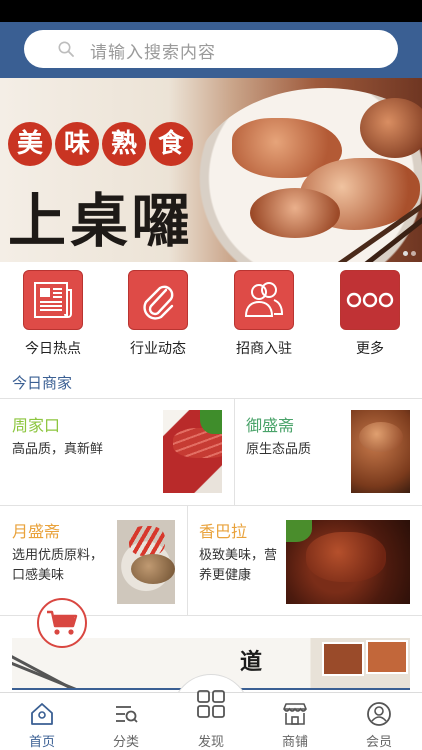 This screenshot has width=422, height=750. I want to click on quick-link-hot-news: 今日热点, so click(53, 314).